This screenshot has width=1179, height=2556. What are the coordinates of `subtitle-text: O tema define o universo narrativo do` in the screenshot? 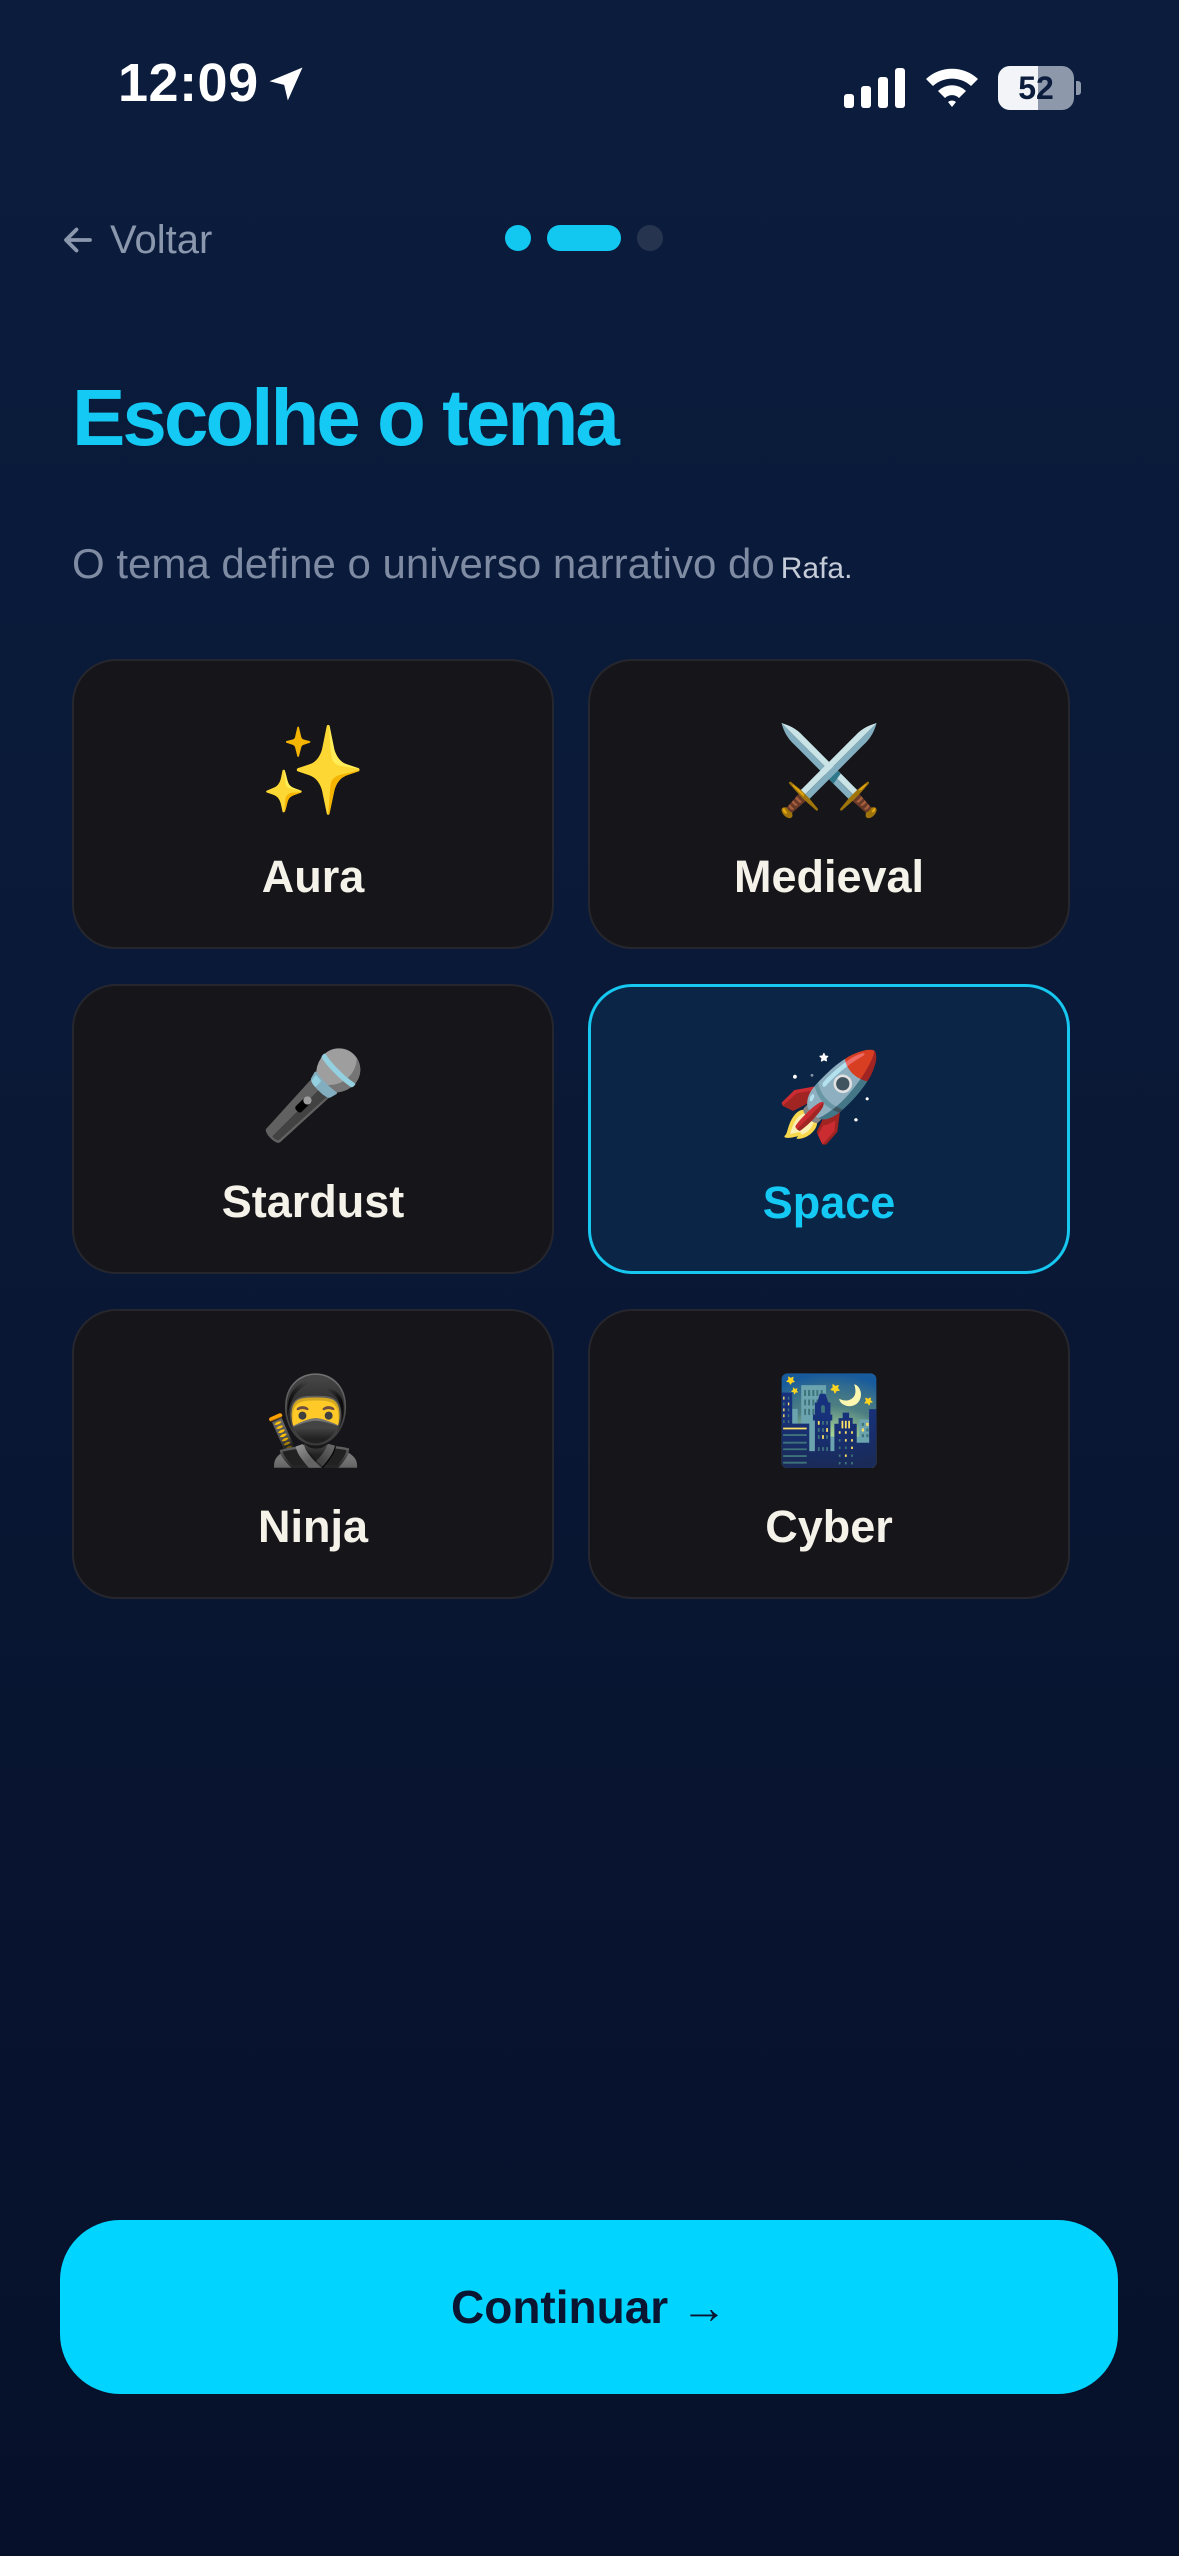 It's located at (423, 563).